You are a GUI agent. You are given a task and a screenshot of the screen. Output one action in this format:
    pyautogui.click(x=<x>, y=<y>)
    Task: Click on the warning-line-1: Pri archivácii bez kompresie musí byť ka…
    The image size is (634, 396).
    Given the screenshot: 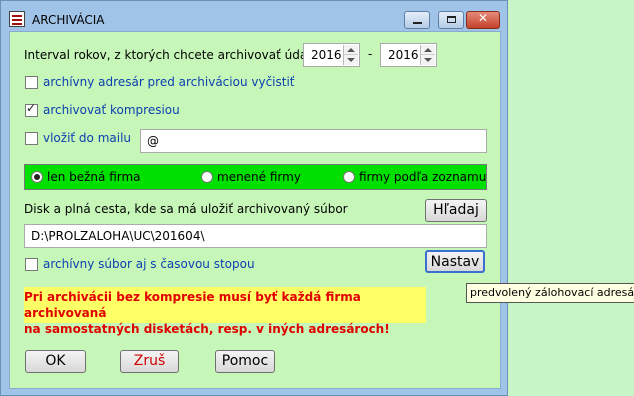 What is the action you would take?
    pyautogui.click(x=192, y=305)
    